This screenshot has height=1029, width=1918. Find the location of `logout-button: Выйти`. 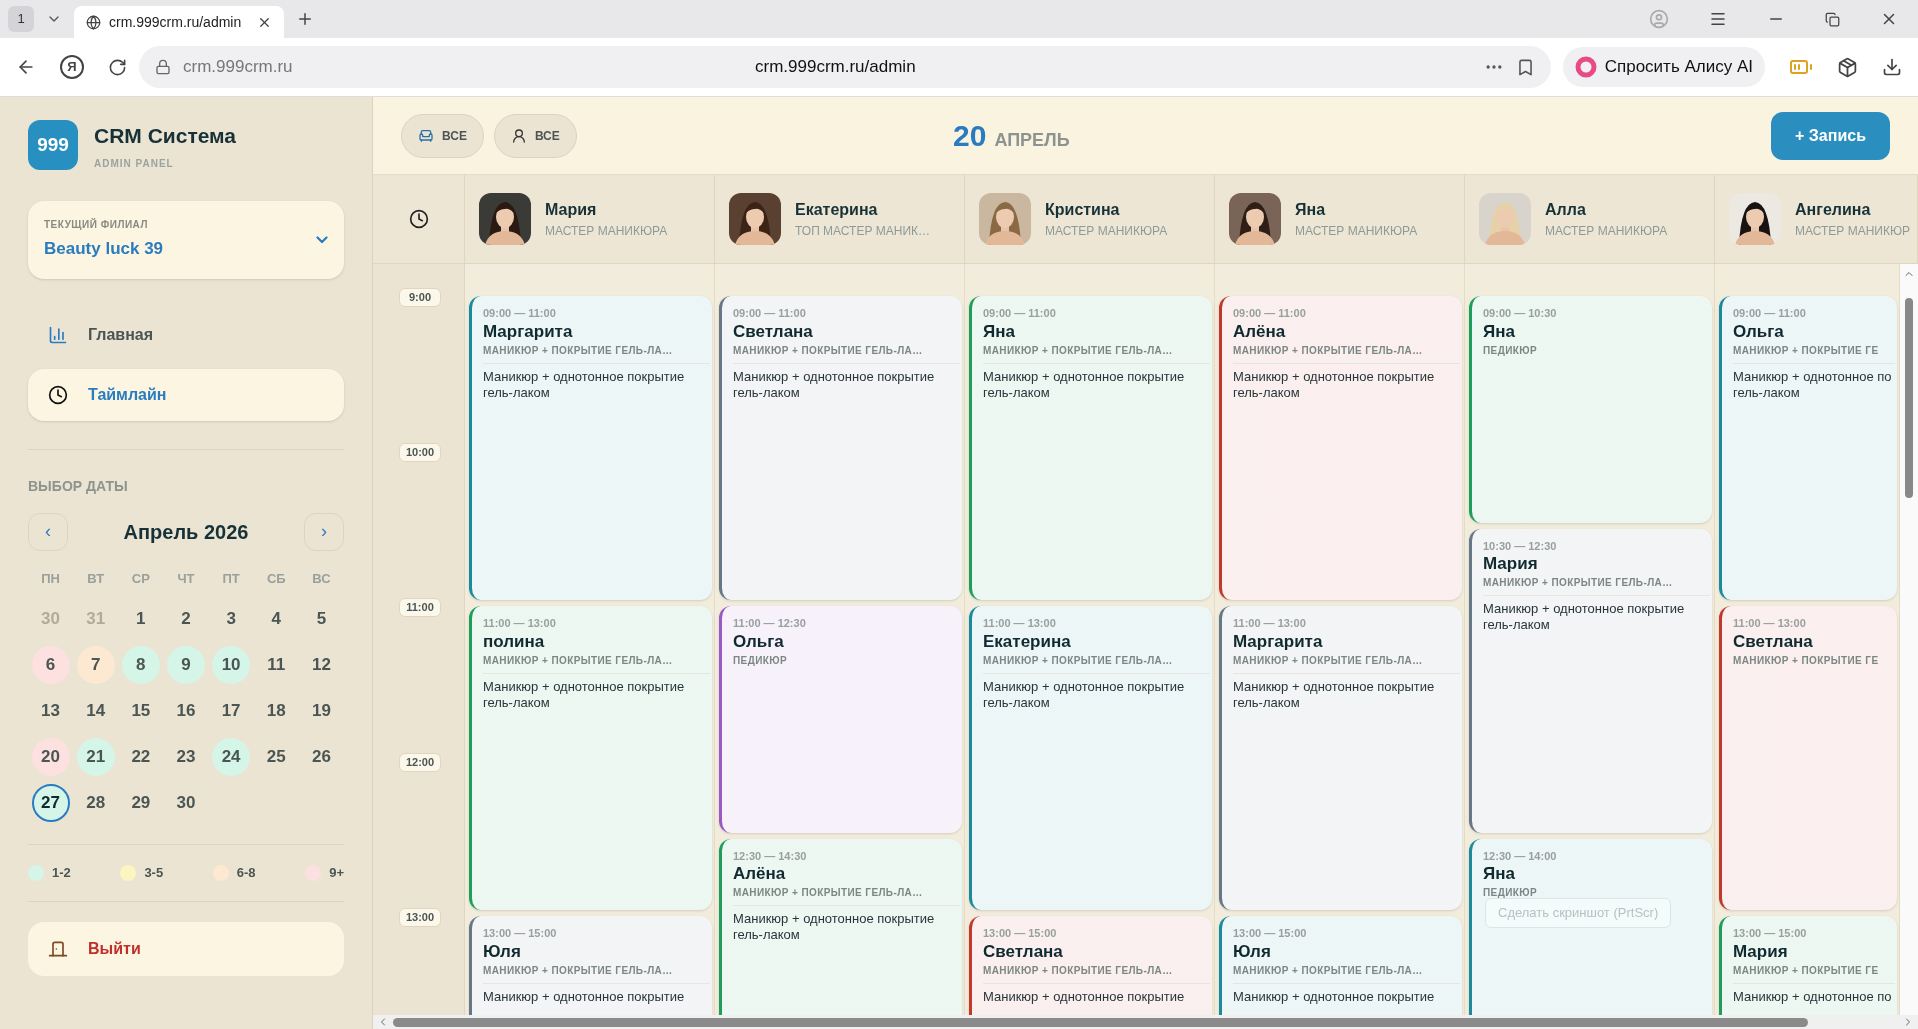

logout-button: Выйти is located at coordinates (186, 948).